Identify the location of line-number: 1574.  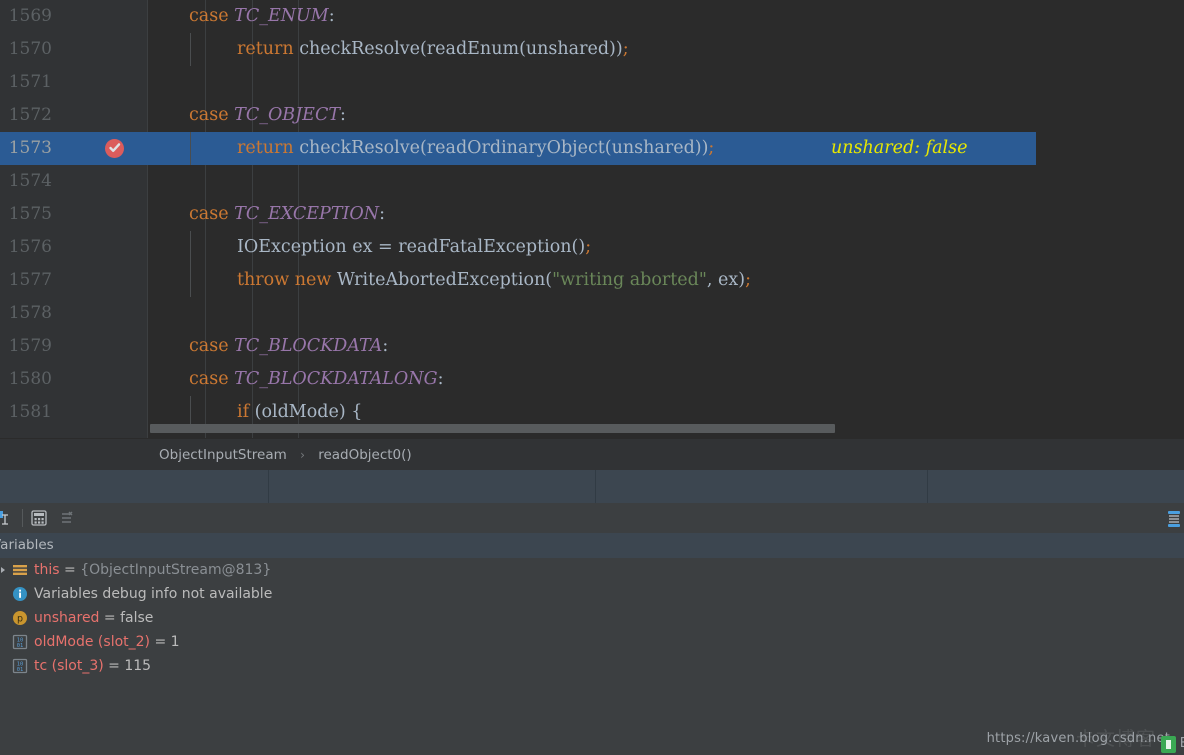
(30, 181).